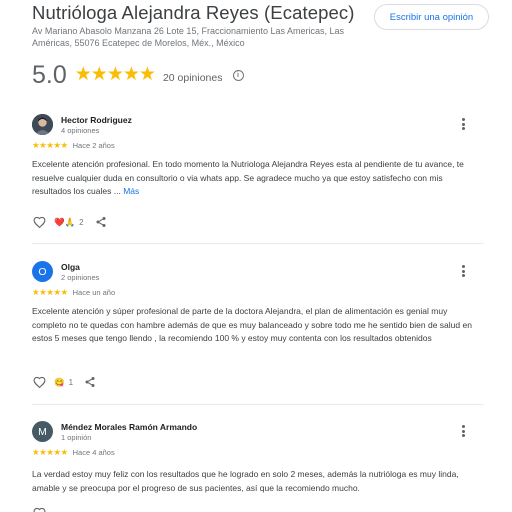 The width and height of the screenshot is (512, 512). I want to click on rating-score: 5.0, so click(49, 74).